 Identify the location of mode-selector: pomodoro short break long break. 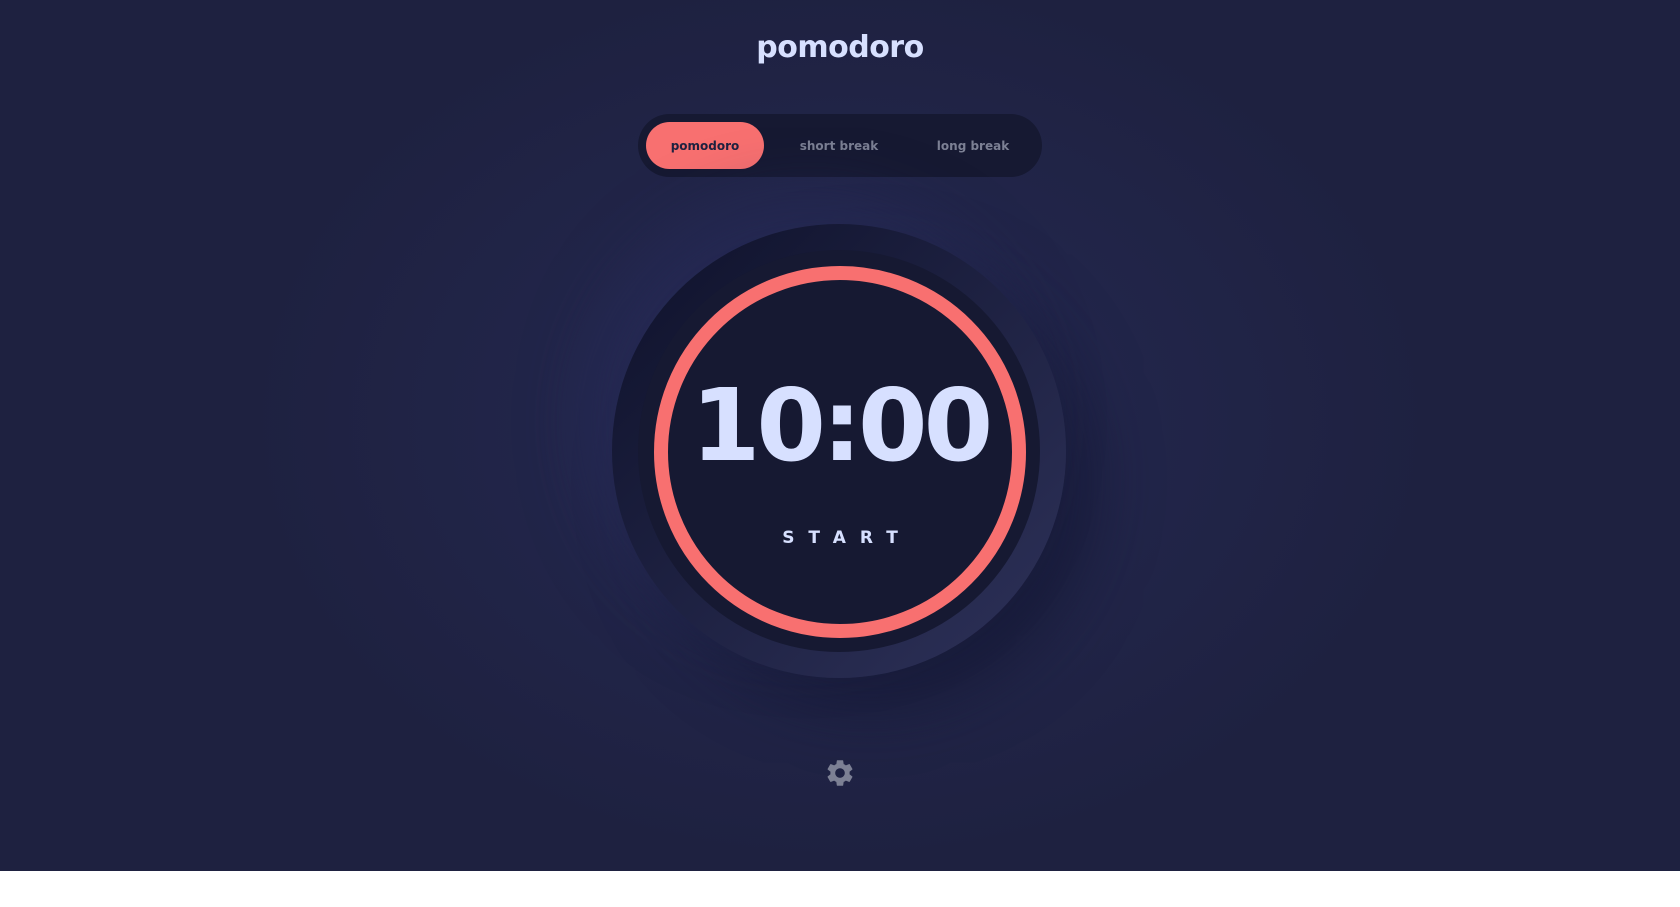
(840, 145).